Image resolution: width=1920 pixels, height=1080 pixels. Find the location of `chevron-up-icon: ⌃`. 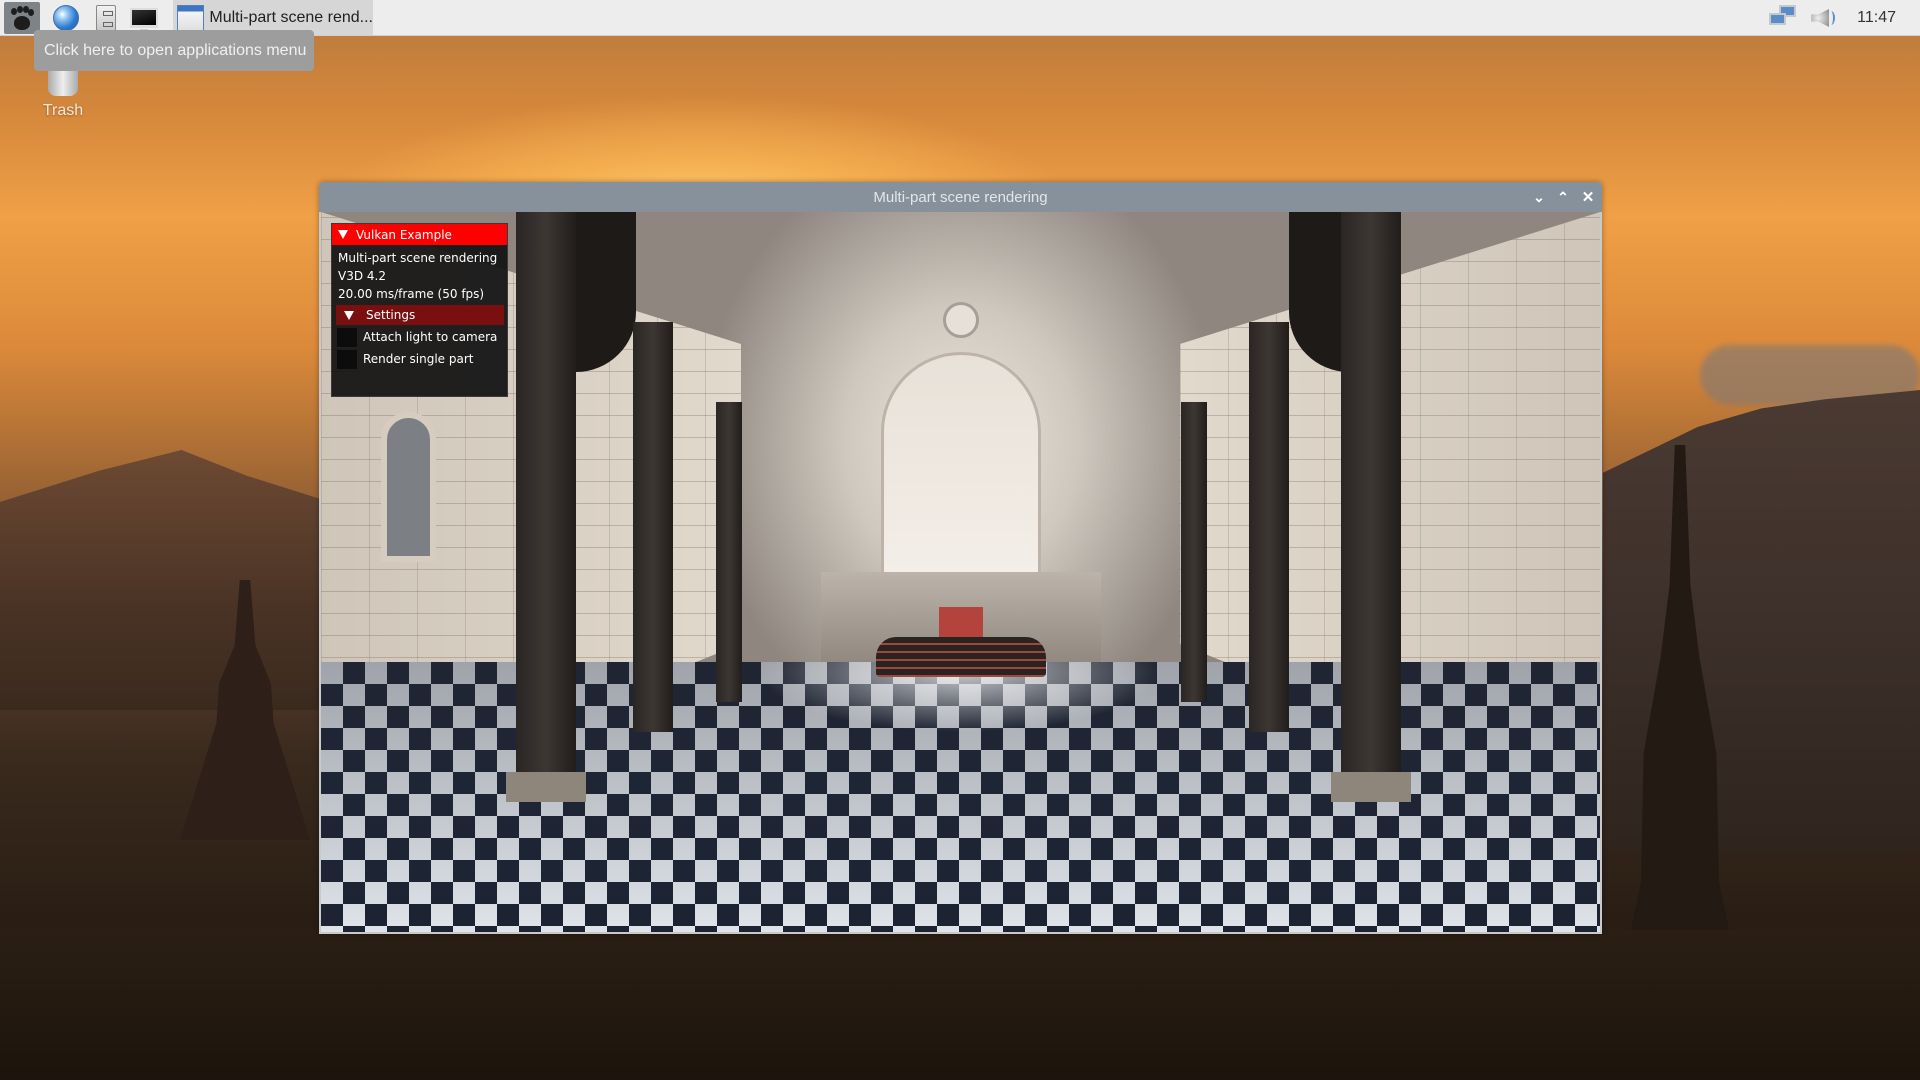

chevron-up-icon: ⌃ is located at coordinates (1563, 196).